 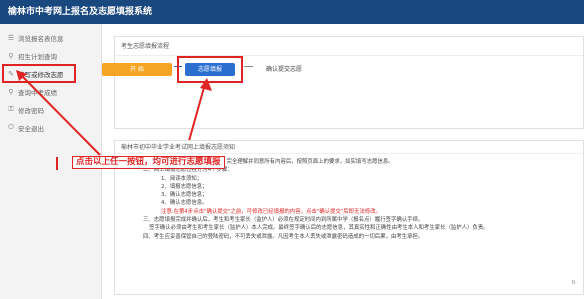 What do you see at coordinates (184, 186) in the screenshot?
I see `notice-line: 2、填报志愿信息；` at bounding box center [184, 186].